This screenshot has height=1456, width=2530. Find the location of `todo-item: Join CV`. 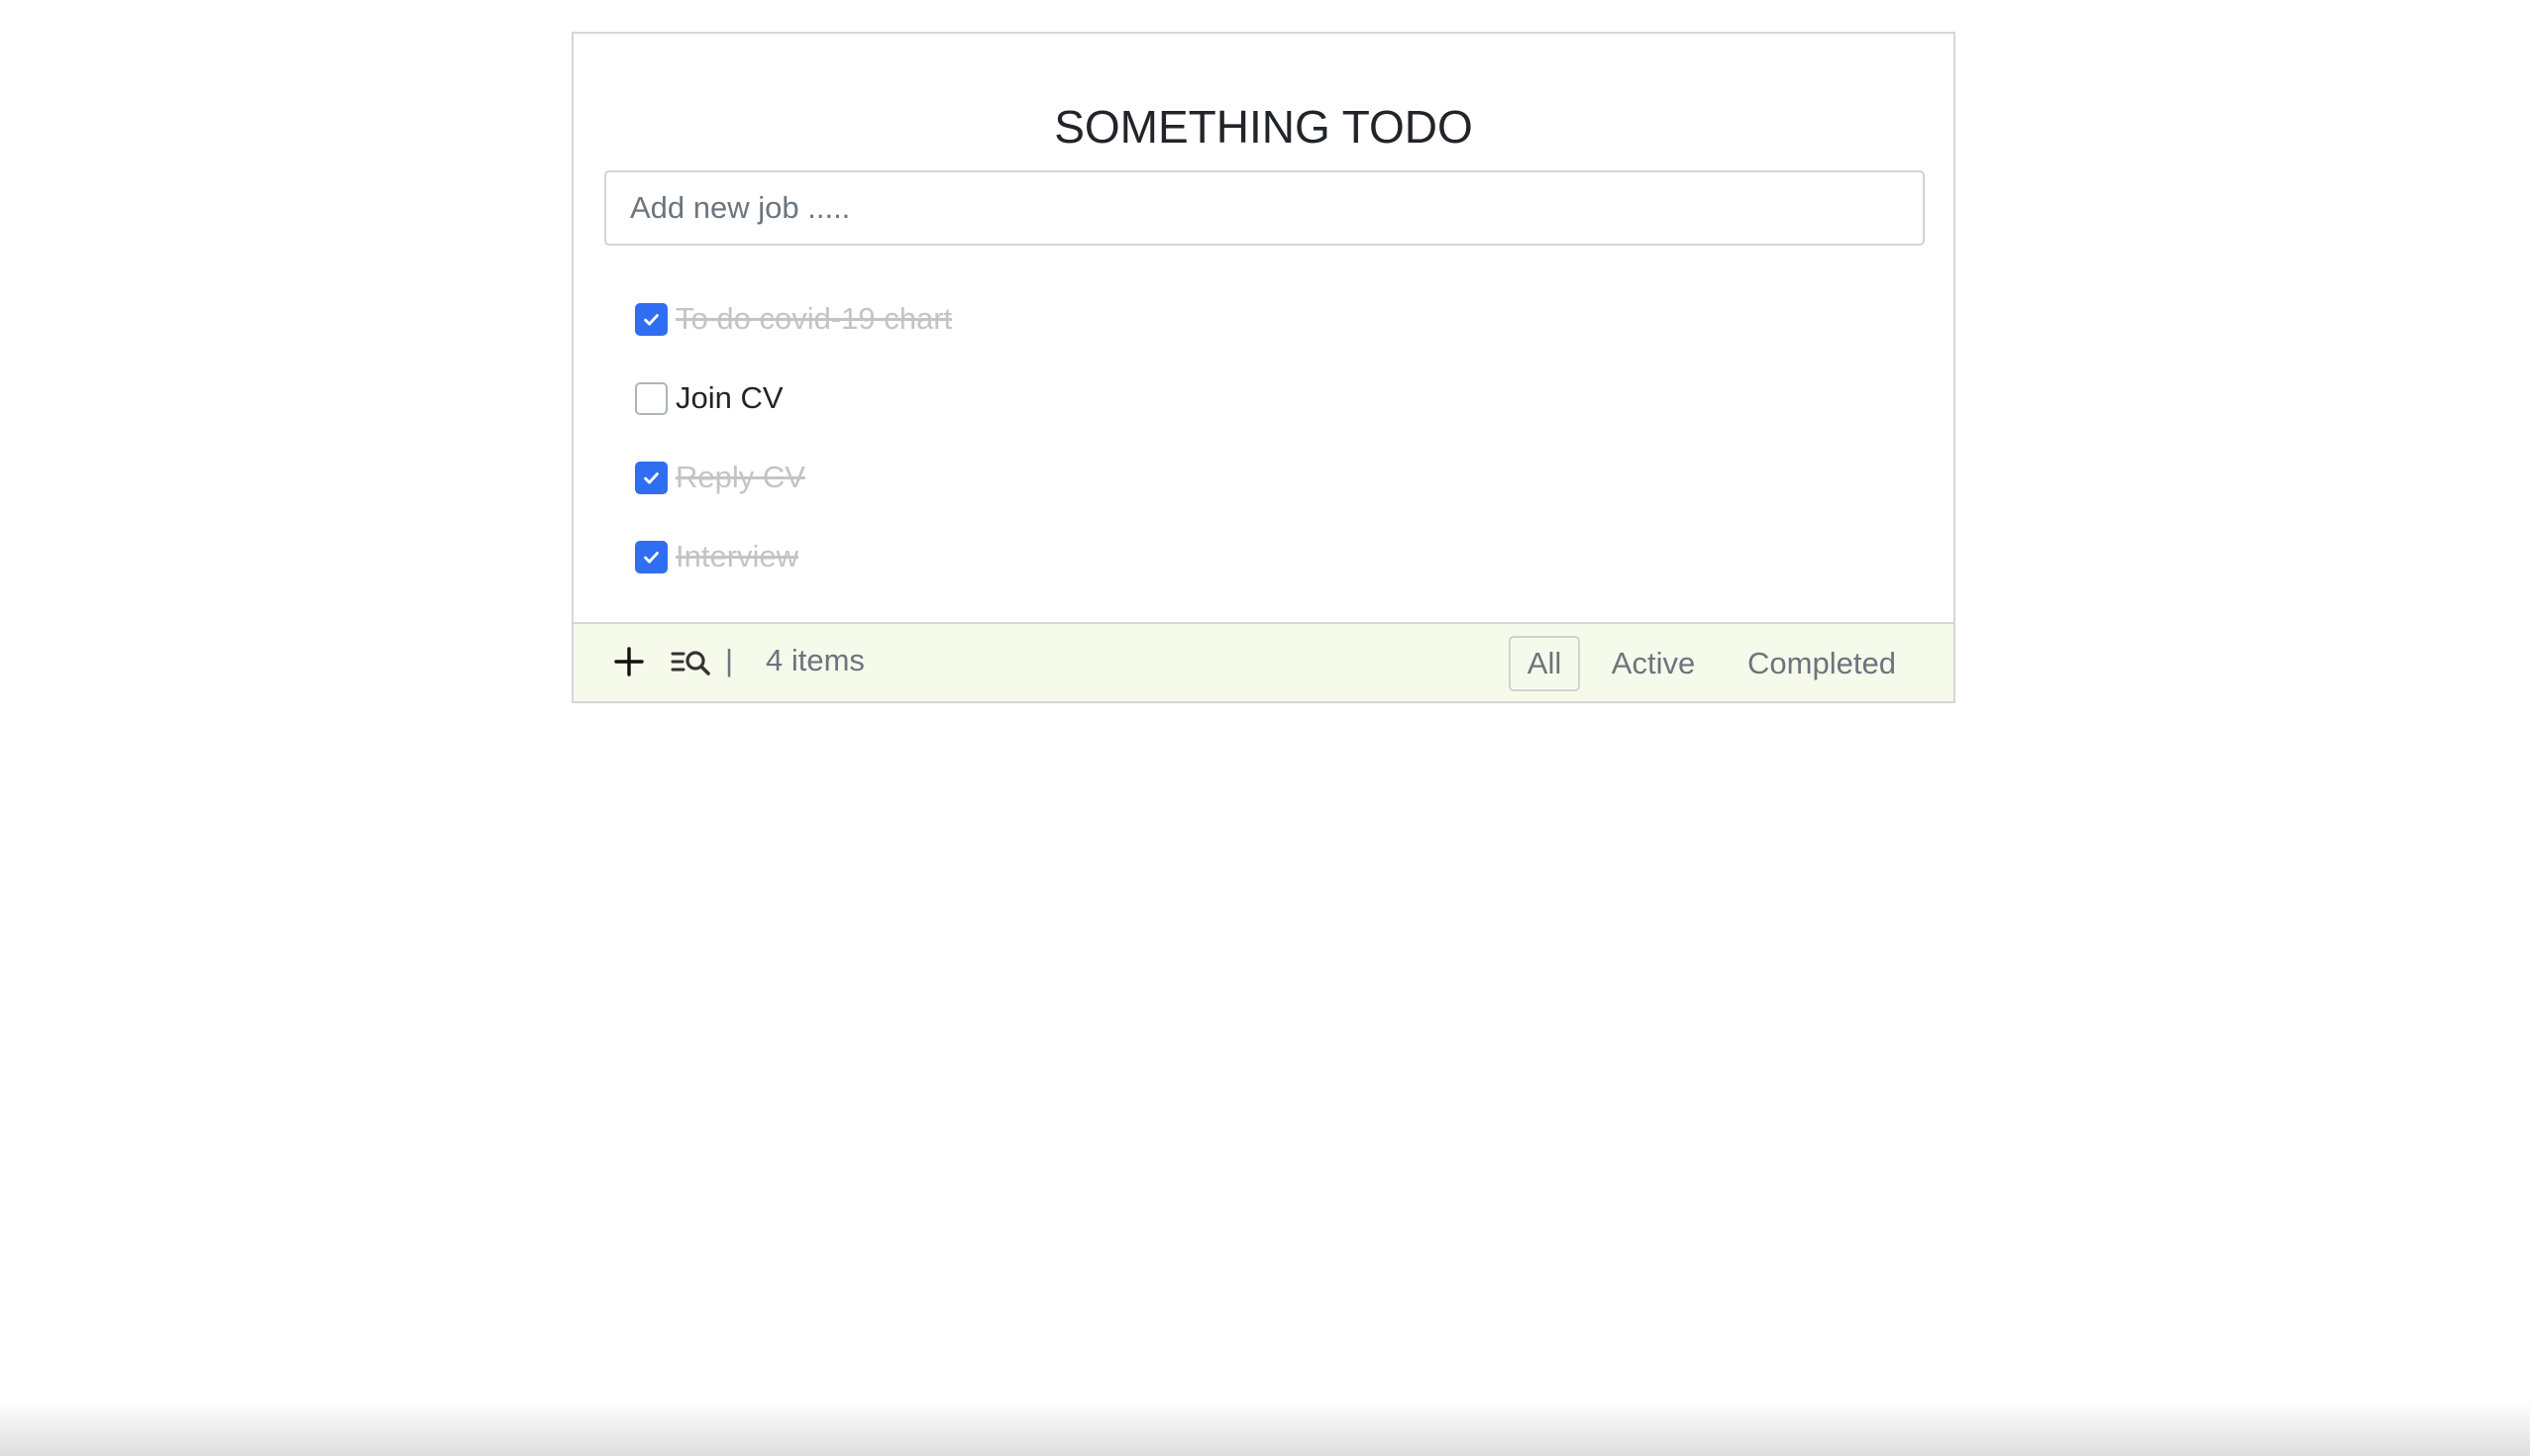

todo-item: Join CV is located at coordinates (709, 398).